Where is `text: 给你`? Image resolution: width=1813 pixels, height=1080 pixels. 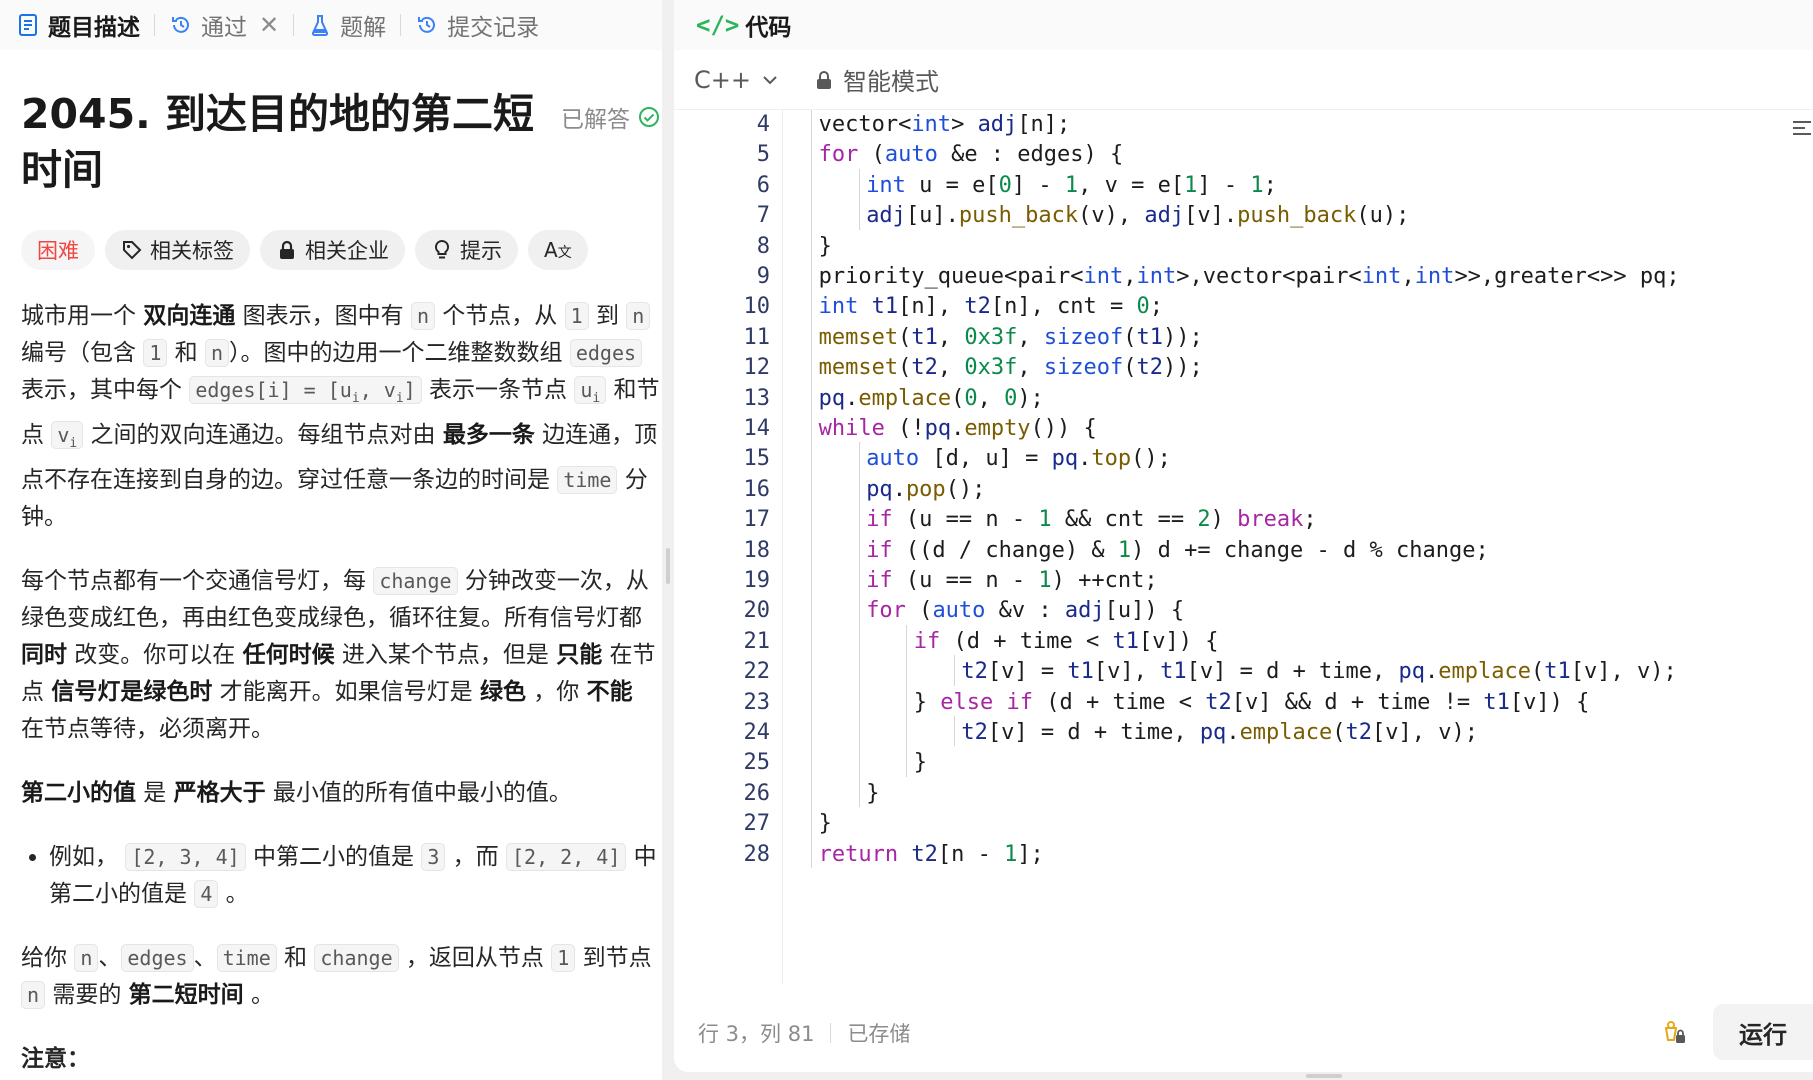
text: 给你 is located at coordinates (48, 958).